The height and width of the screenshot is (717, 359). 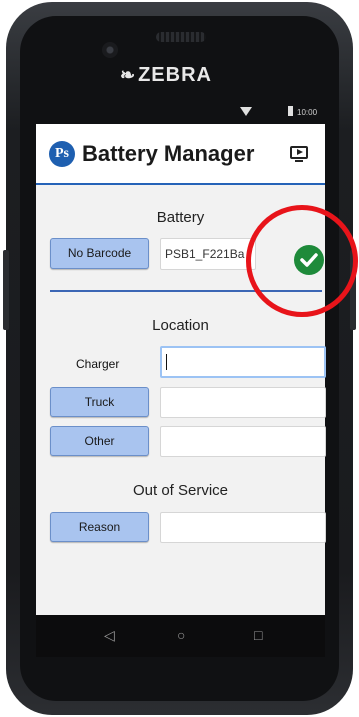 I want to click on app-title: Battery Manager, so click(x=168, y=153).